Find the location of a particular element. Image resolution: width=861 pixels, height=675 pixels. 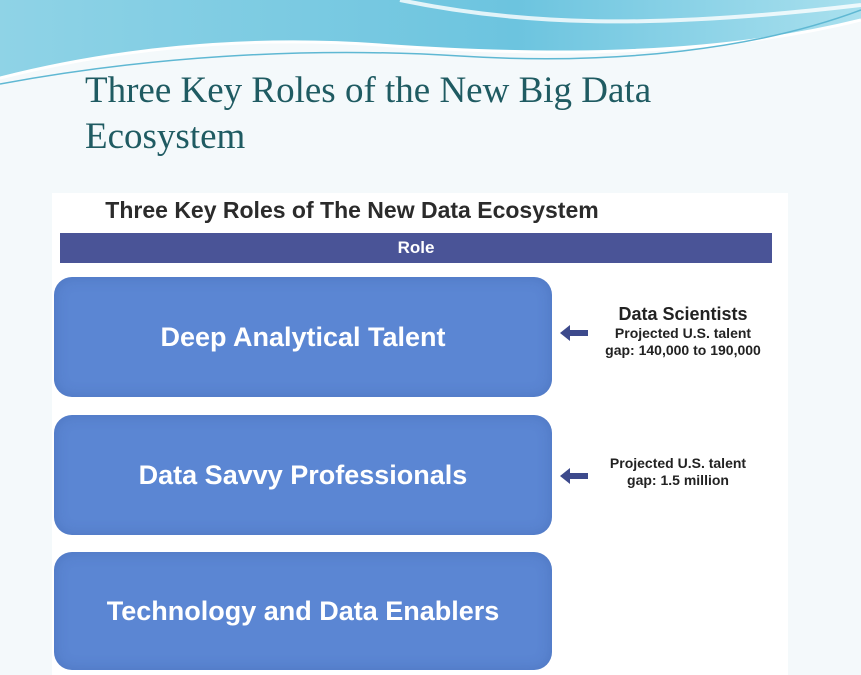

note-line: gap: 1.5 million is located at coordinates (678, 480).